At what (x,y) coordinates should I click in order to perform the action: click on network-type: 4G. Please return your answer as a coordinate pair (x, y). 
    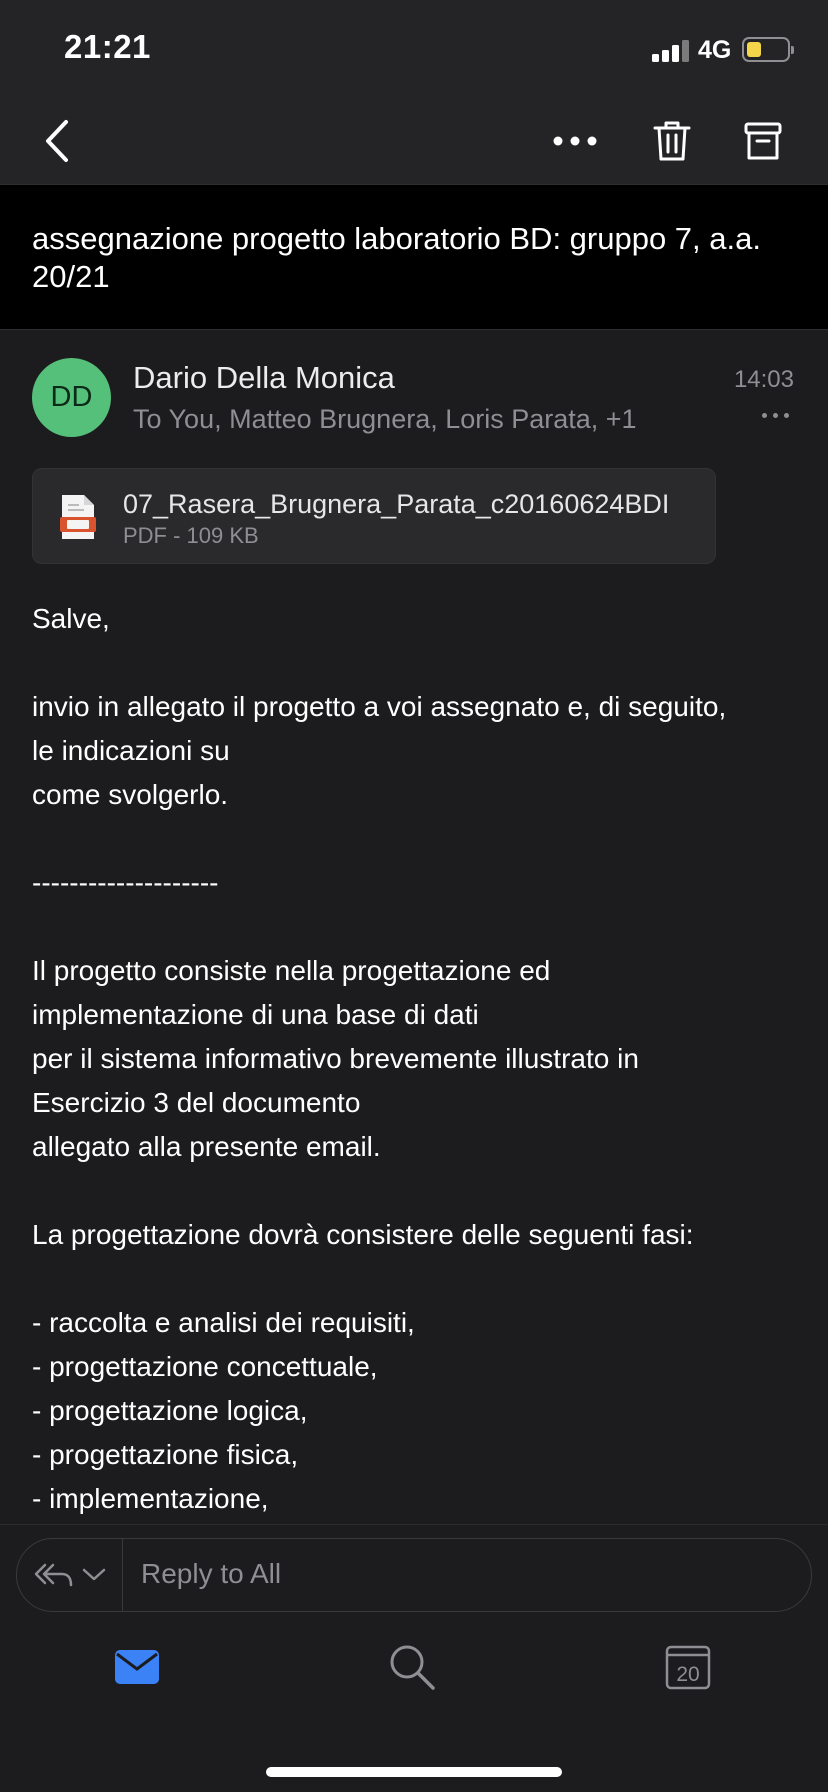
    Looking at the image, I should click on (715, 50).